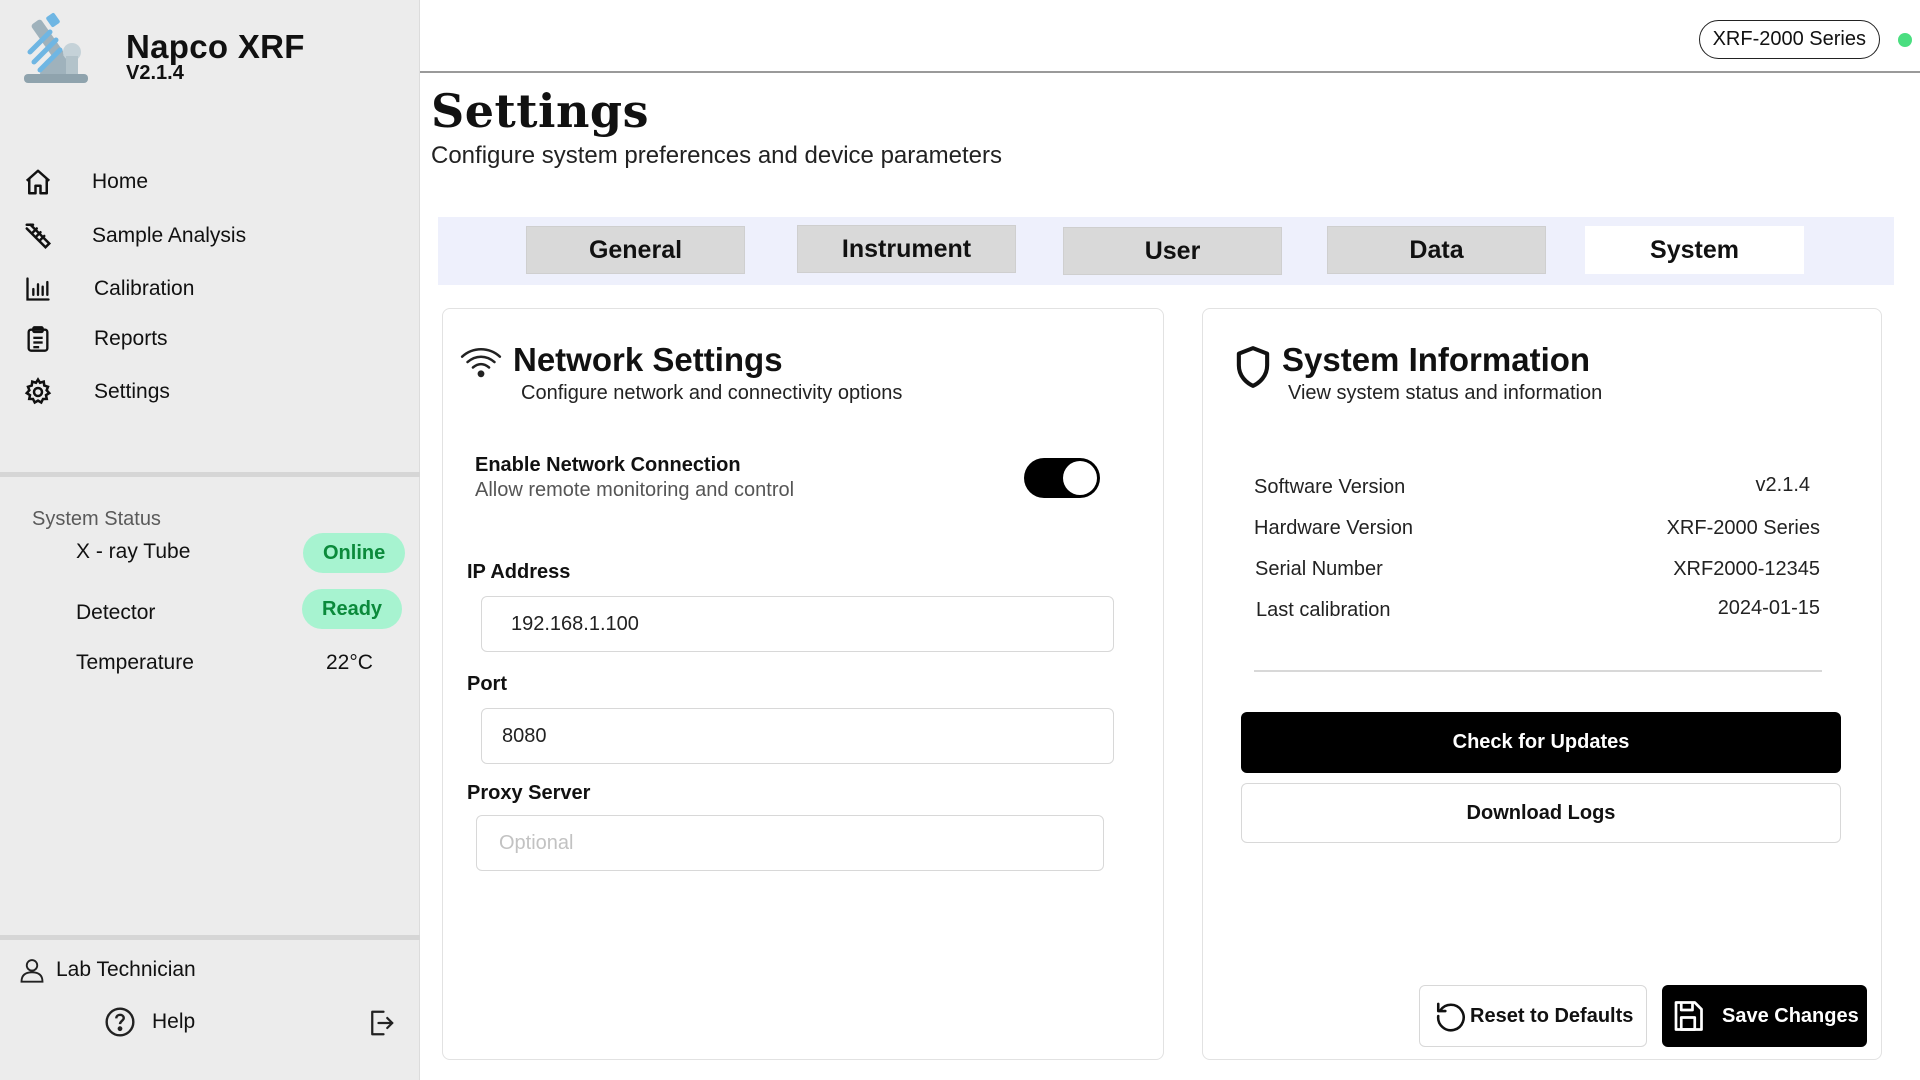 The image size is (1920, 1080). What do you see at coordinates (382, 1023) in the screenshot?
I see `logout-icon` at bounding box center [382, 1023].